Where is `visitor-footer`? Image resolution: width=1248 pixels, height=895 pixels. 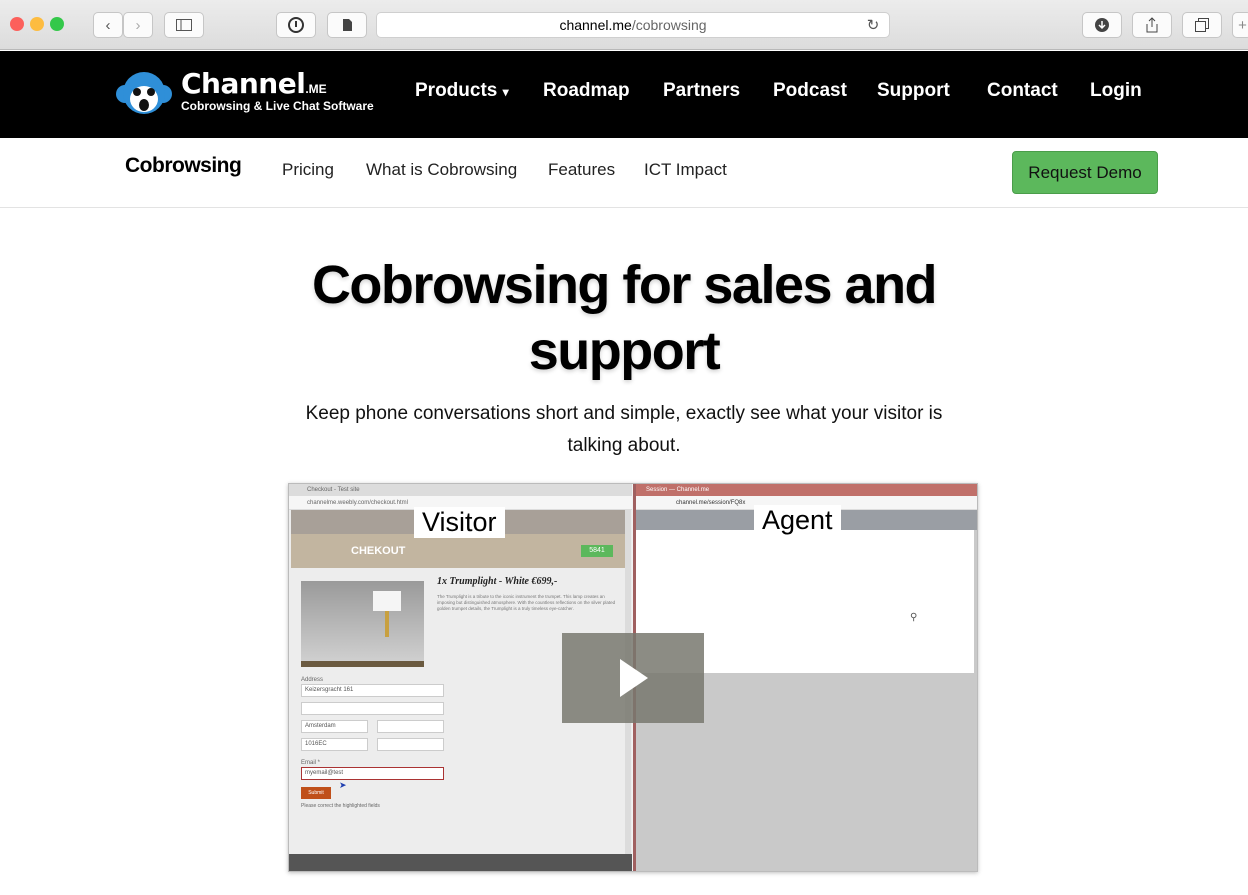
visitor-footer is located at coordinates (460, 862).